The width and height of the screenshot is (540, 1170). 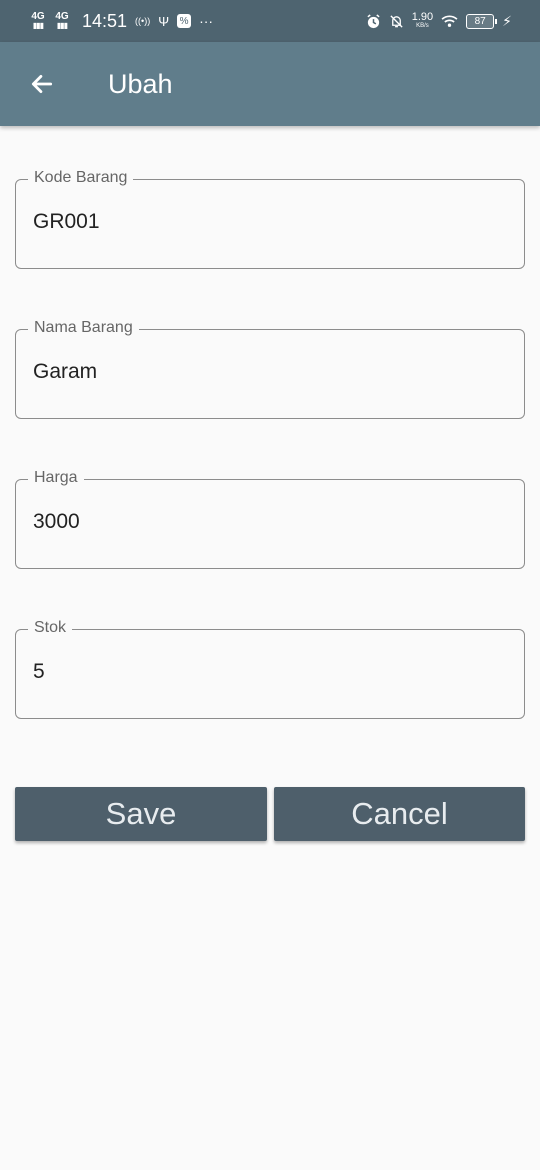 I want to click on back-button, so click(x=42, y=84).